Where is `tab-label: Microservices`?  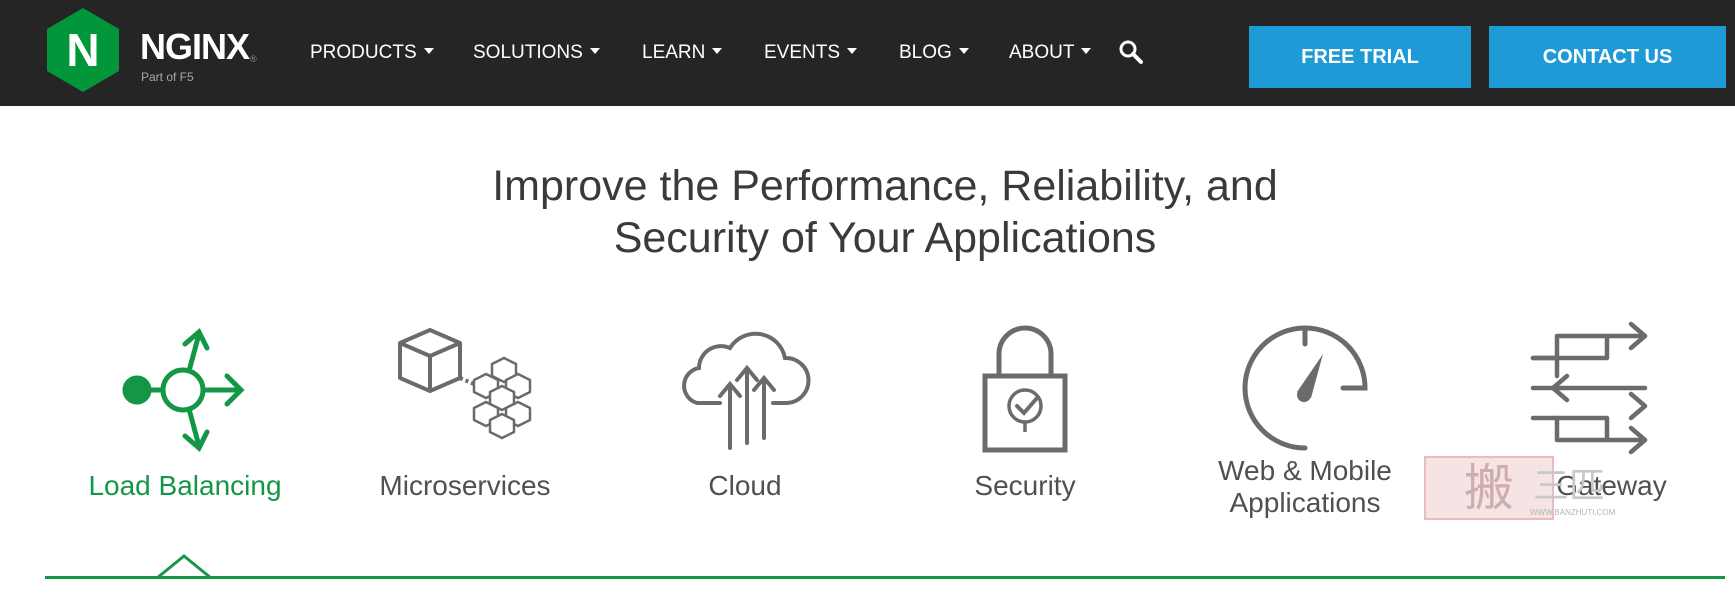
tab-label: Microservices is located at coordinates (465, 485).